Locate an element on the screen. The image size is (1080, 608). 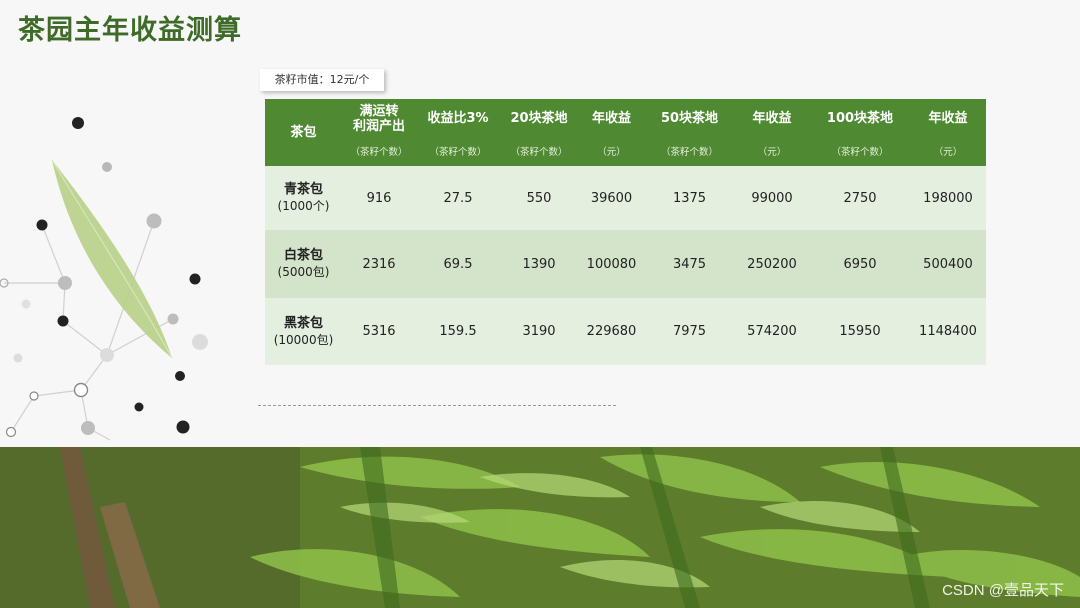
table-cell: 15950 is located at coordinates (860, 331).